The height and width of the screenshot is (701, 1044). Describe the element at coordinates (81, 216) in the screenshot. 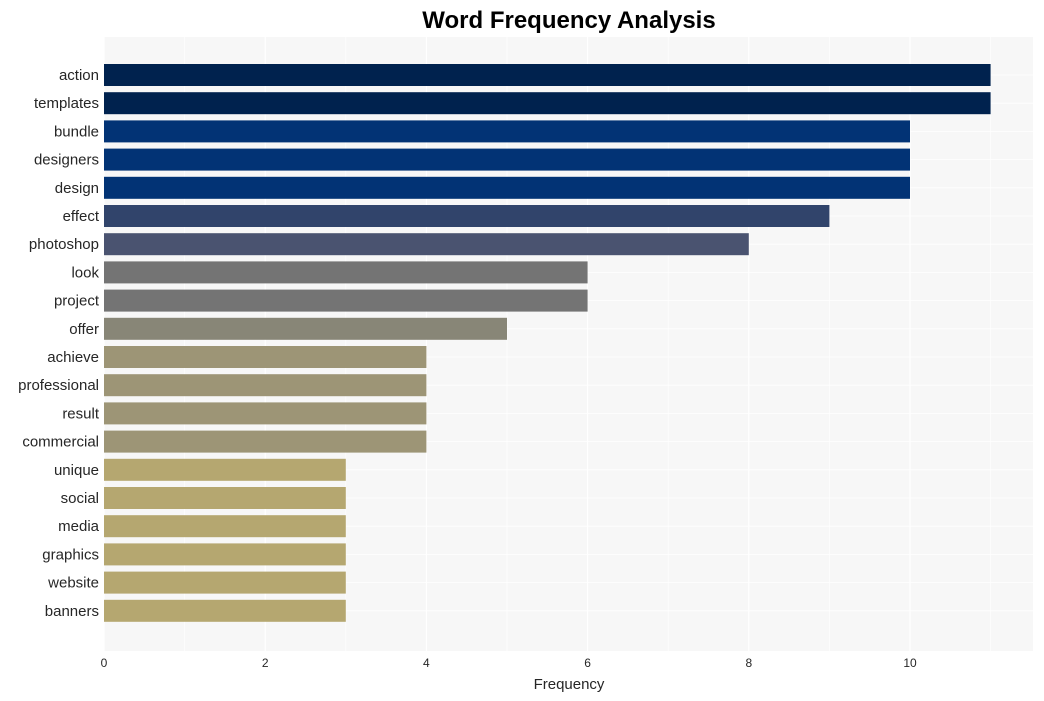

I see `y-label-effect: effect` at that location.